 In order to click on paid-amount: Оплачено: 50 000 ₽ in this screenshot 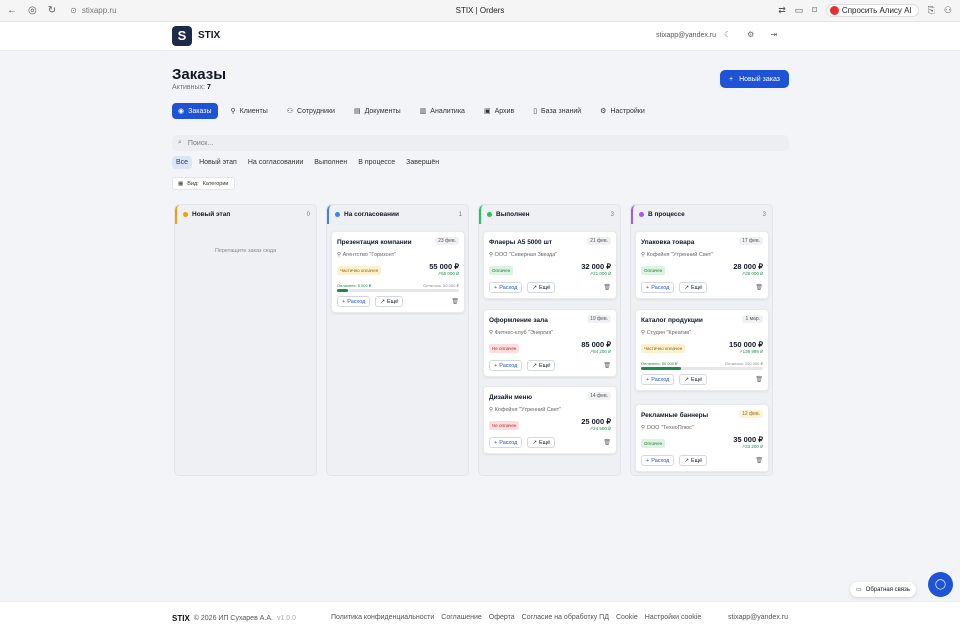, I will do `click(659, 363)`.